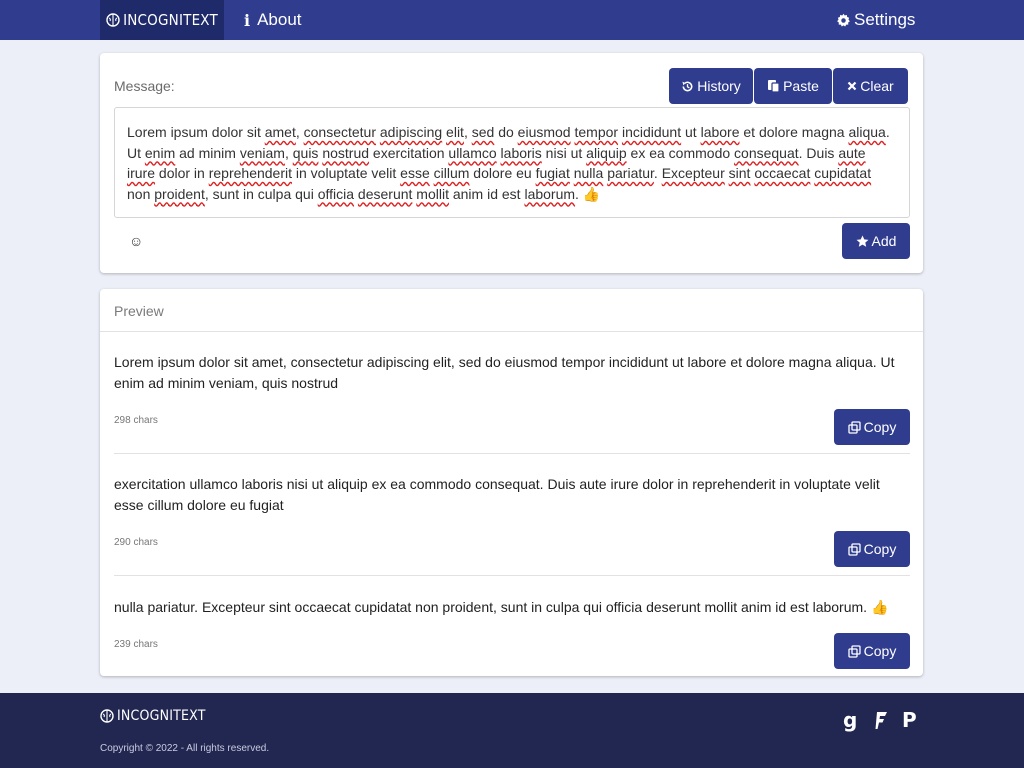 The image size is (1024, 768). Describe the element at coordinates (720, 132) in the screenshot. I see `misspelled-word: labore` at that location.